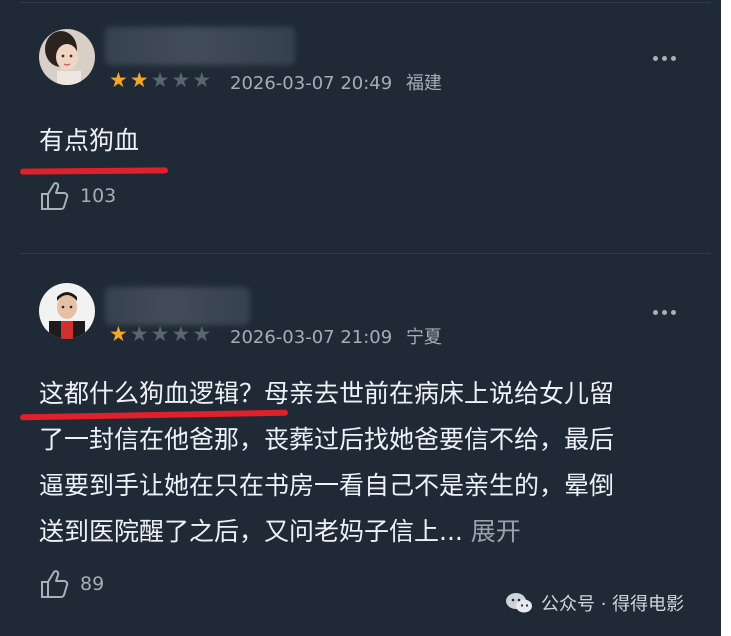 The height and width of the screenshot is (636, 731). I want to click on watermark: 公众号 · 得得电影, so click(594, 603).